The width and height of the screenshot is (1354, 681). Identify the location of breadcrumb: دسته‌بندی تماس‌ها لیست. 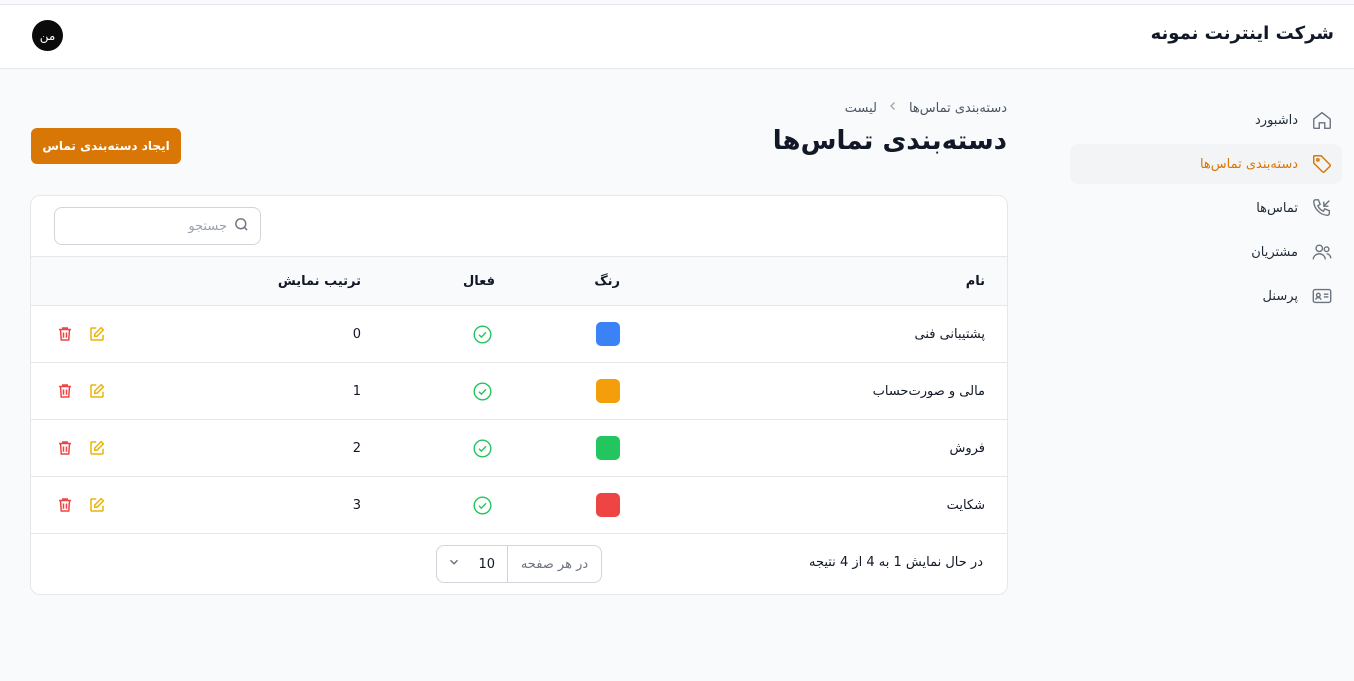
(926, 108).